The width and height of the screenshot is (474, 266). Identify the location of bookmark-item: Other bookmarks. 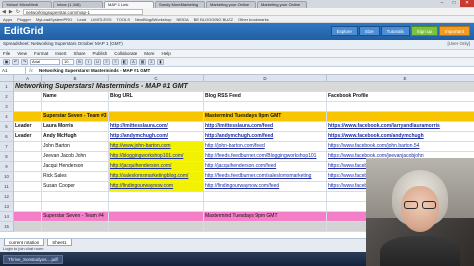
(253, 19).